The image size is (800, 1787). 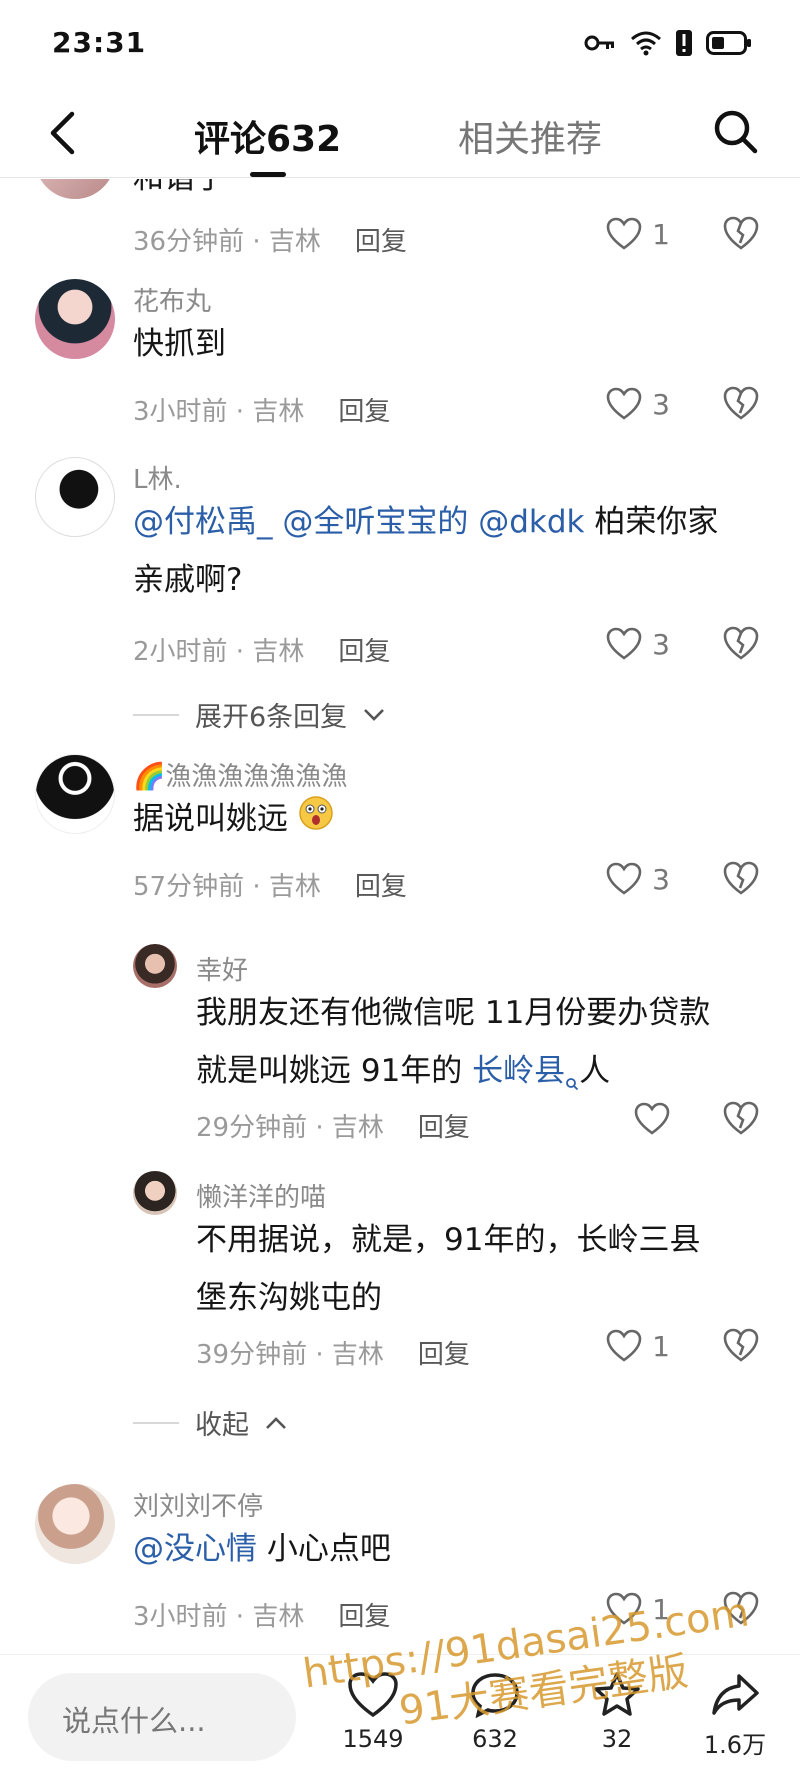 I want to click on tab-related: 相关推荐, so click(x=530, y=136).